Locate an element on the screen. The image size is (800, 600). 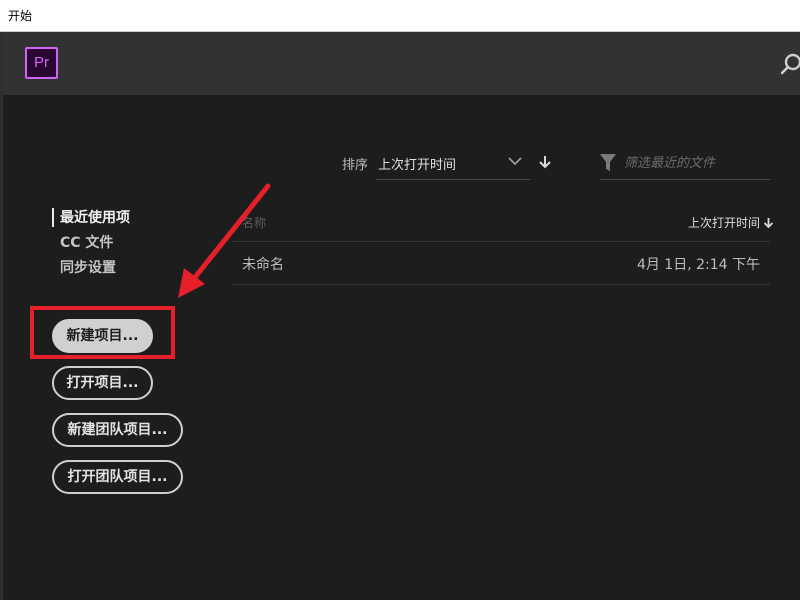
premiere-logo-icon: Pr is located at coordinates (41, 63).